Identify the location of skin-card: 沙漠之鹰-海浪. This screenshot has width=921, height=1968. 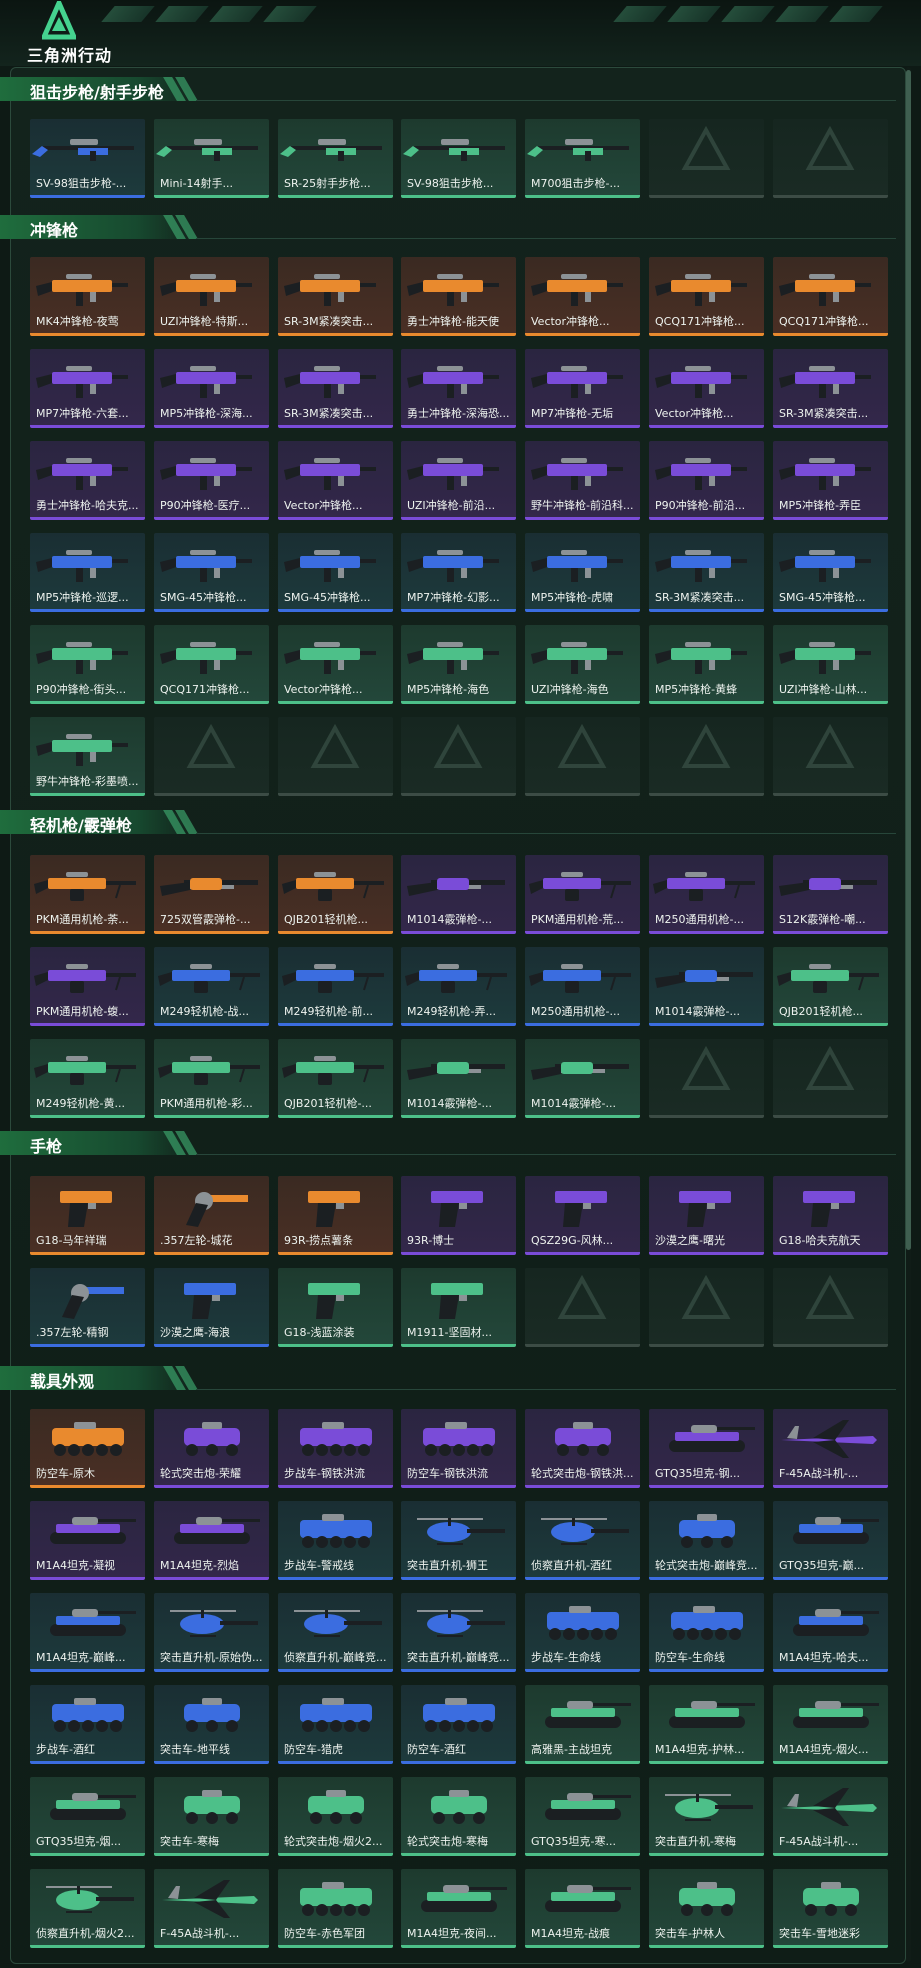
(211, 1307).